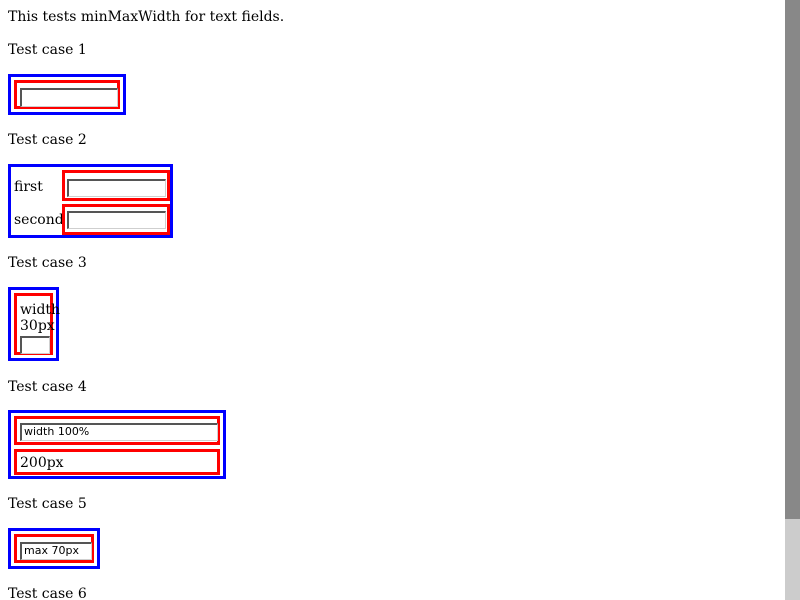 This screenshot has width=800, height=600. I want to click on max-70px-text-field: max 70px, so click(56, 551).